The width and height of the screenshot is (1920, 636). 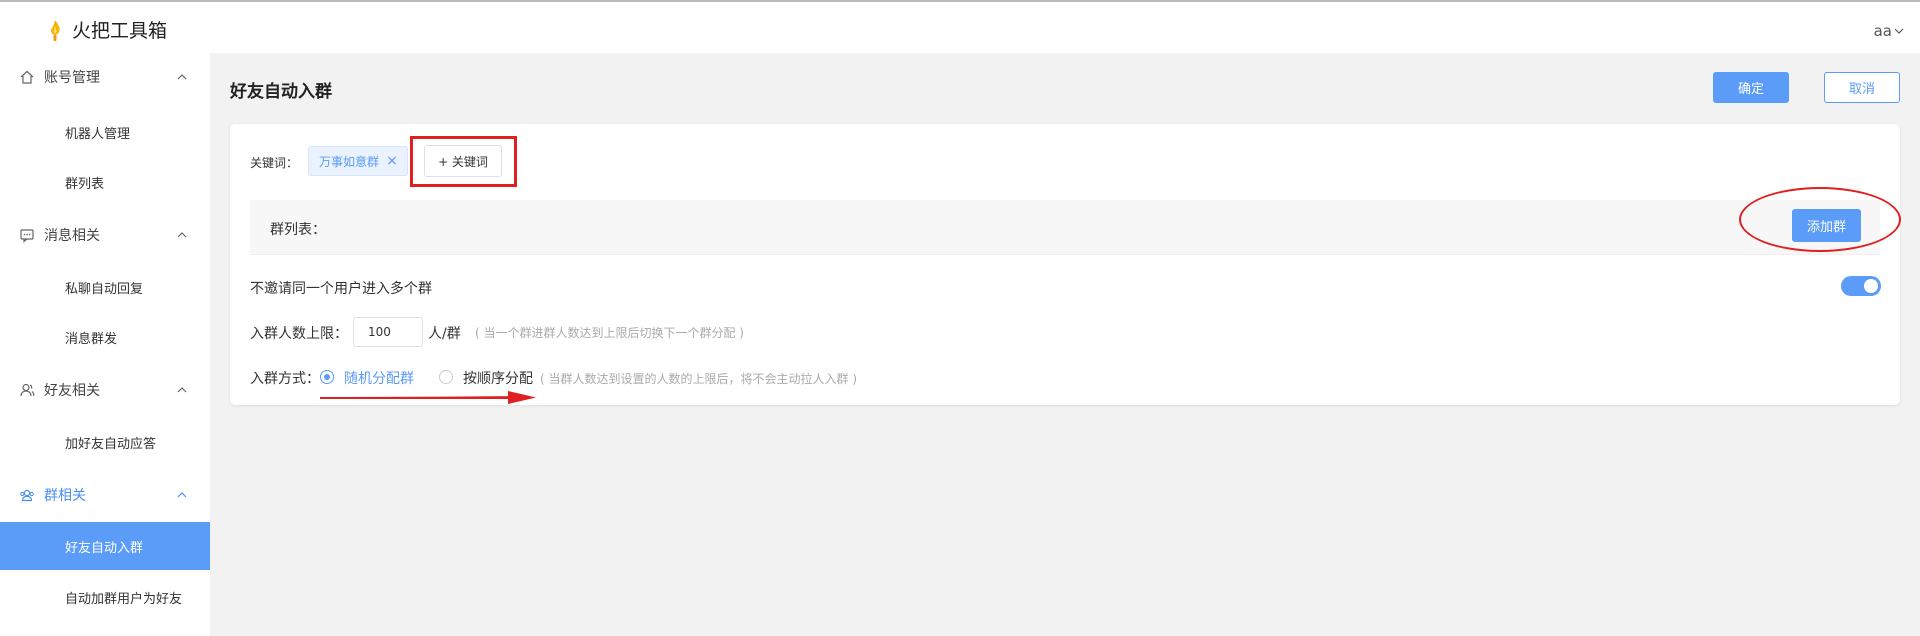 What do you see at coordinates (1899, 31) in the screenshot?
I see `chevron-down-icon` at bounding box center [1899, 31].